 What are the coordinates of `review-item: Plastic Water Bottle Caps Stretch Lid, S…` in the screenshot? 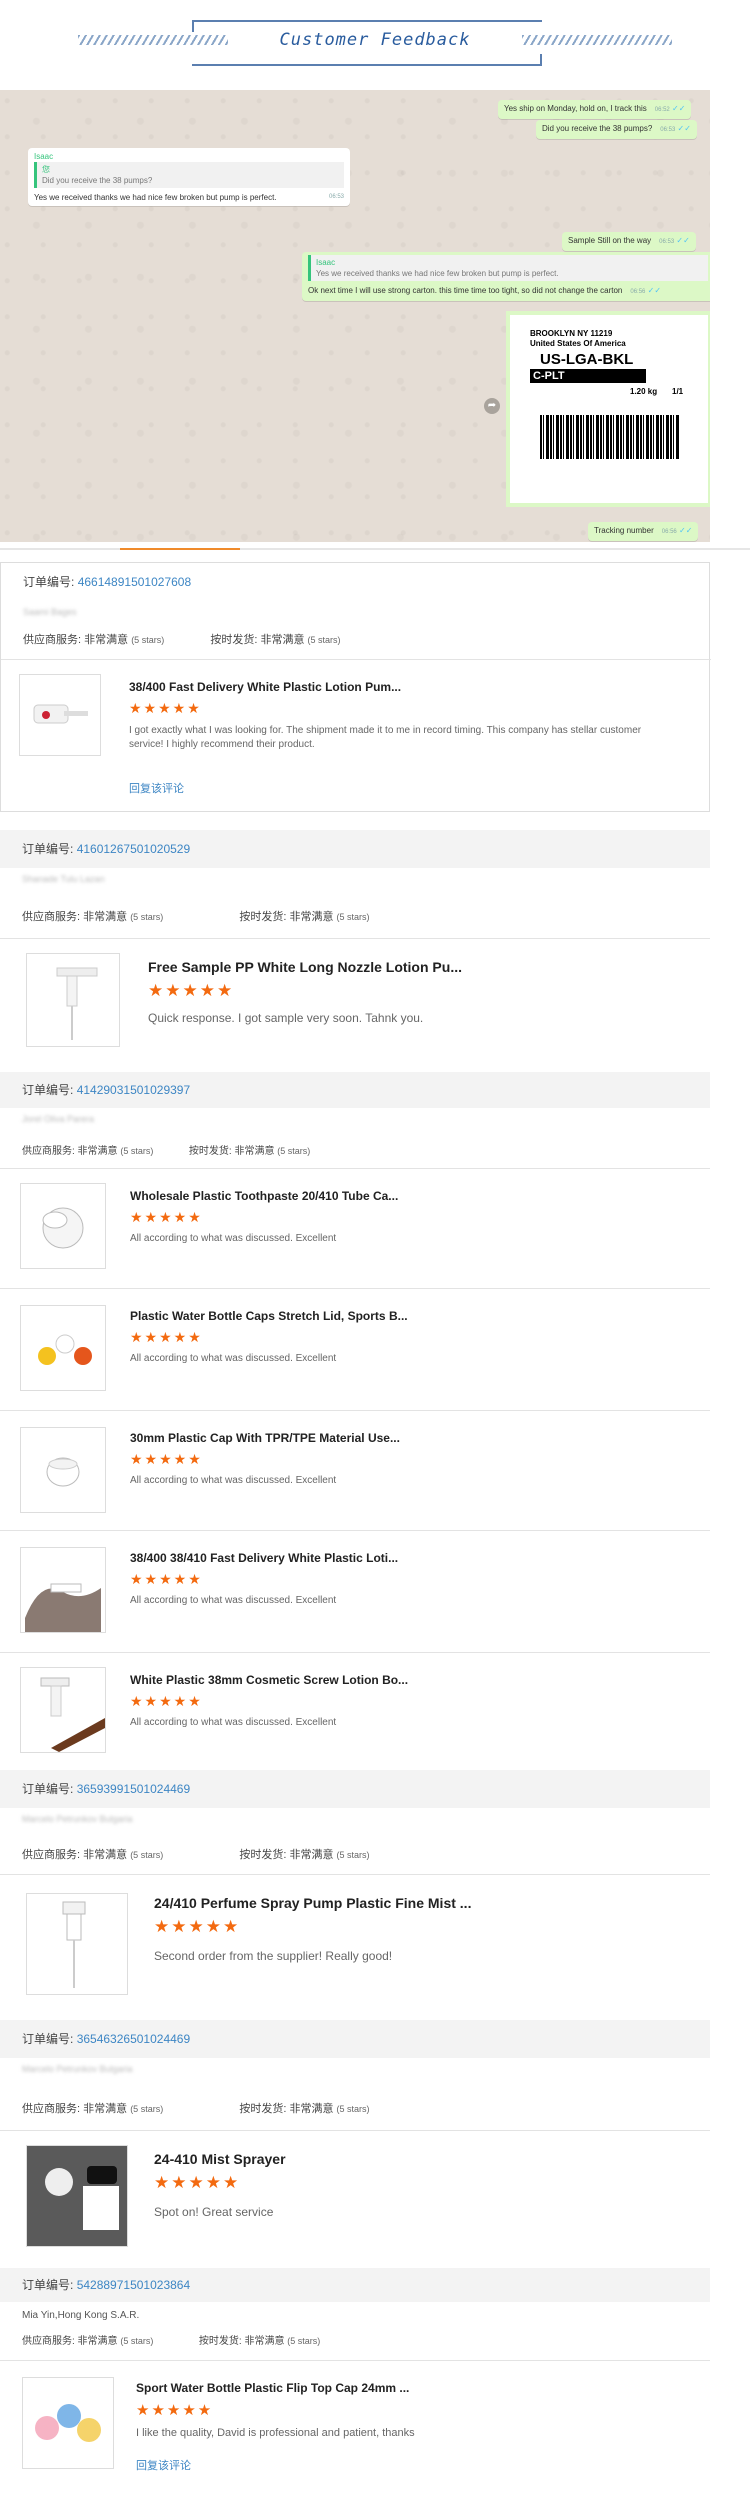 It's located at (355, 1349).